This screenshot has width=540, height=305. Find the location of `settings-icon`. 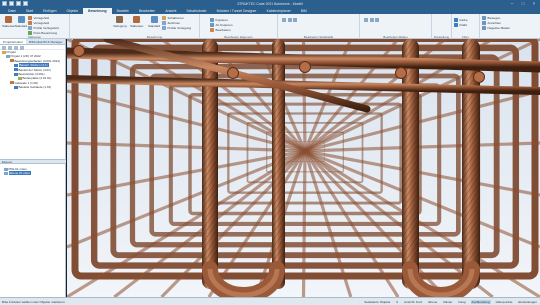

settings-icon is located at coordinates (22, 47).